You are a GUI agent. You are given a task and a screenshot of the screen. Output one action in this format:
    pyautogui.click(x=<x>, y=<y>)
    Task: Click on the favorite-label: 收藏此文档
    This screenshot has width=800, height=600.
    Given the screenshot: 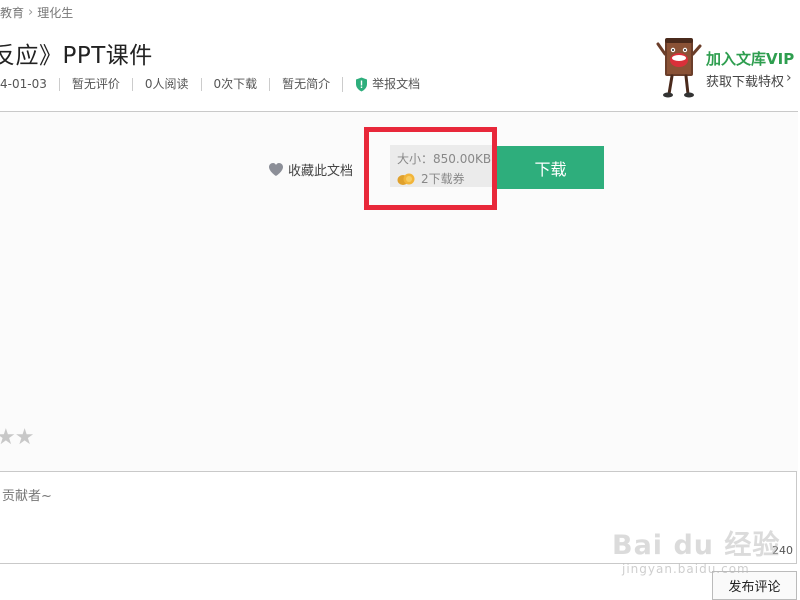 What is the action you would take?
    pyautogui.click(x=321, y=171)
    